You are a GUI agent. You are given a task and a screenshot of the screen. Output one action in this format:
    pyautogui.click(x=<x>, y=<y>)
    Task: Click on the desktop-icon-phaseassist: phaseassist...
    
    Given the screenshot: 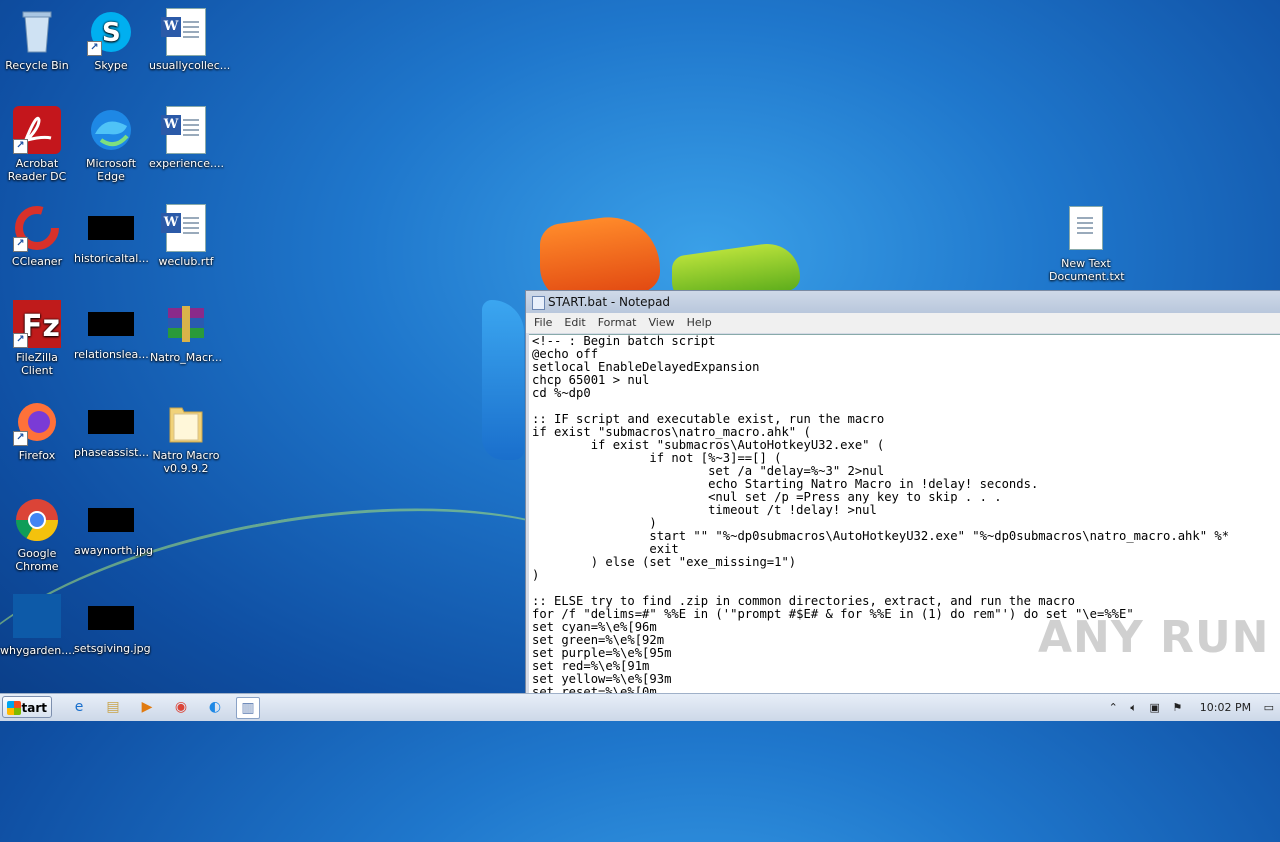 What is the action you would take?
    pyautogui.click(x=111, y=428)
    